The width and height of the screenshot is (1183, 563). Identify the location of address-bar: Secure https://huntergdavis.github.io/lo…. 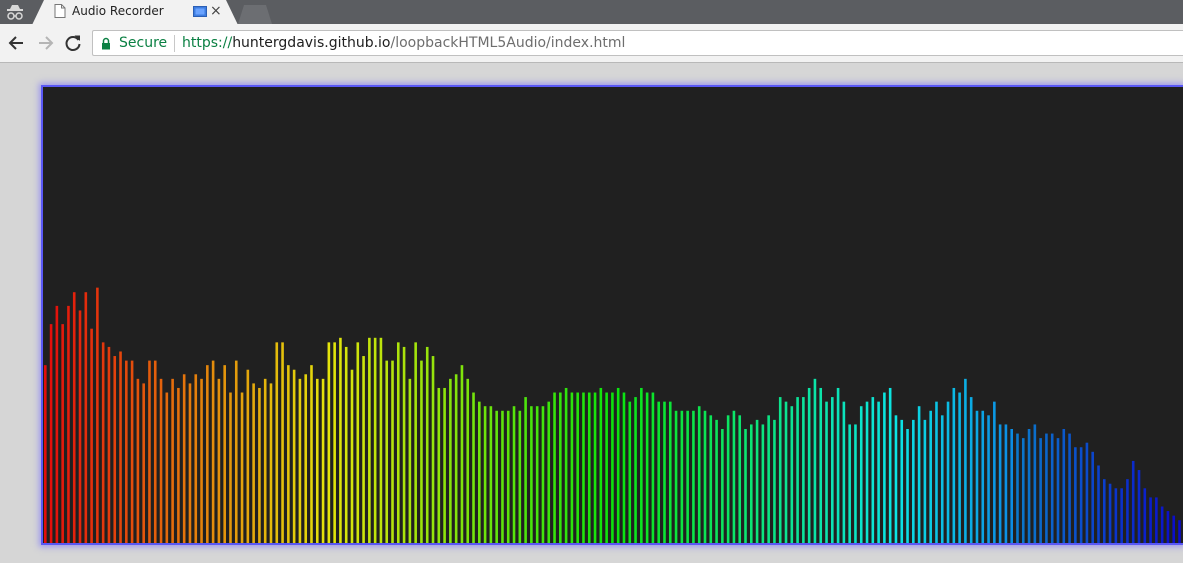
(637, 43).